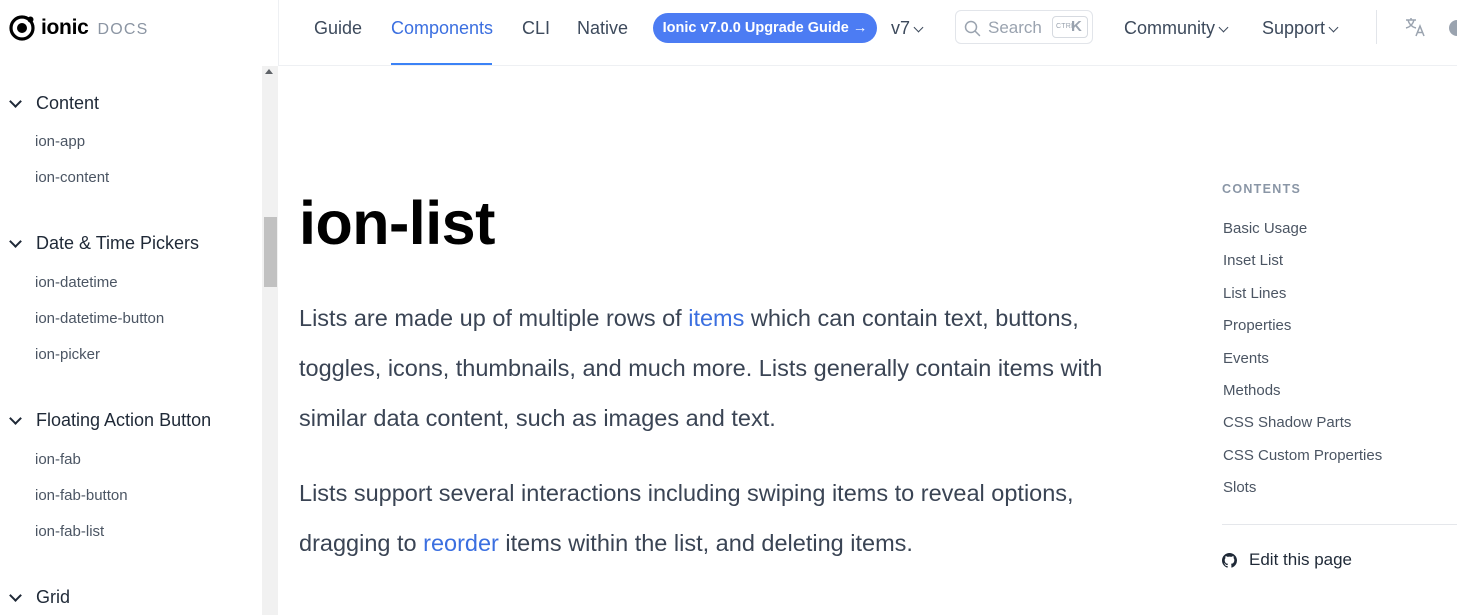 The width and height of the screenshot is (1457, 615). Describe the element at coordinates (1262, 189) in the screenshot. I see `toc-heading: CONTENTS` at that location.